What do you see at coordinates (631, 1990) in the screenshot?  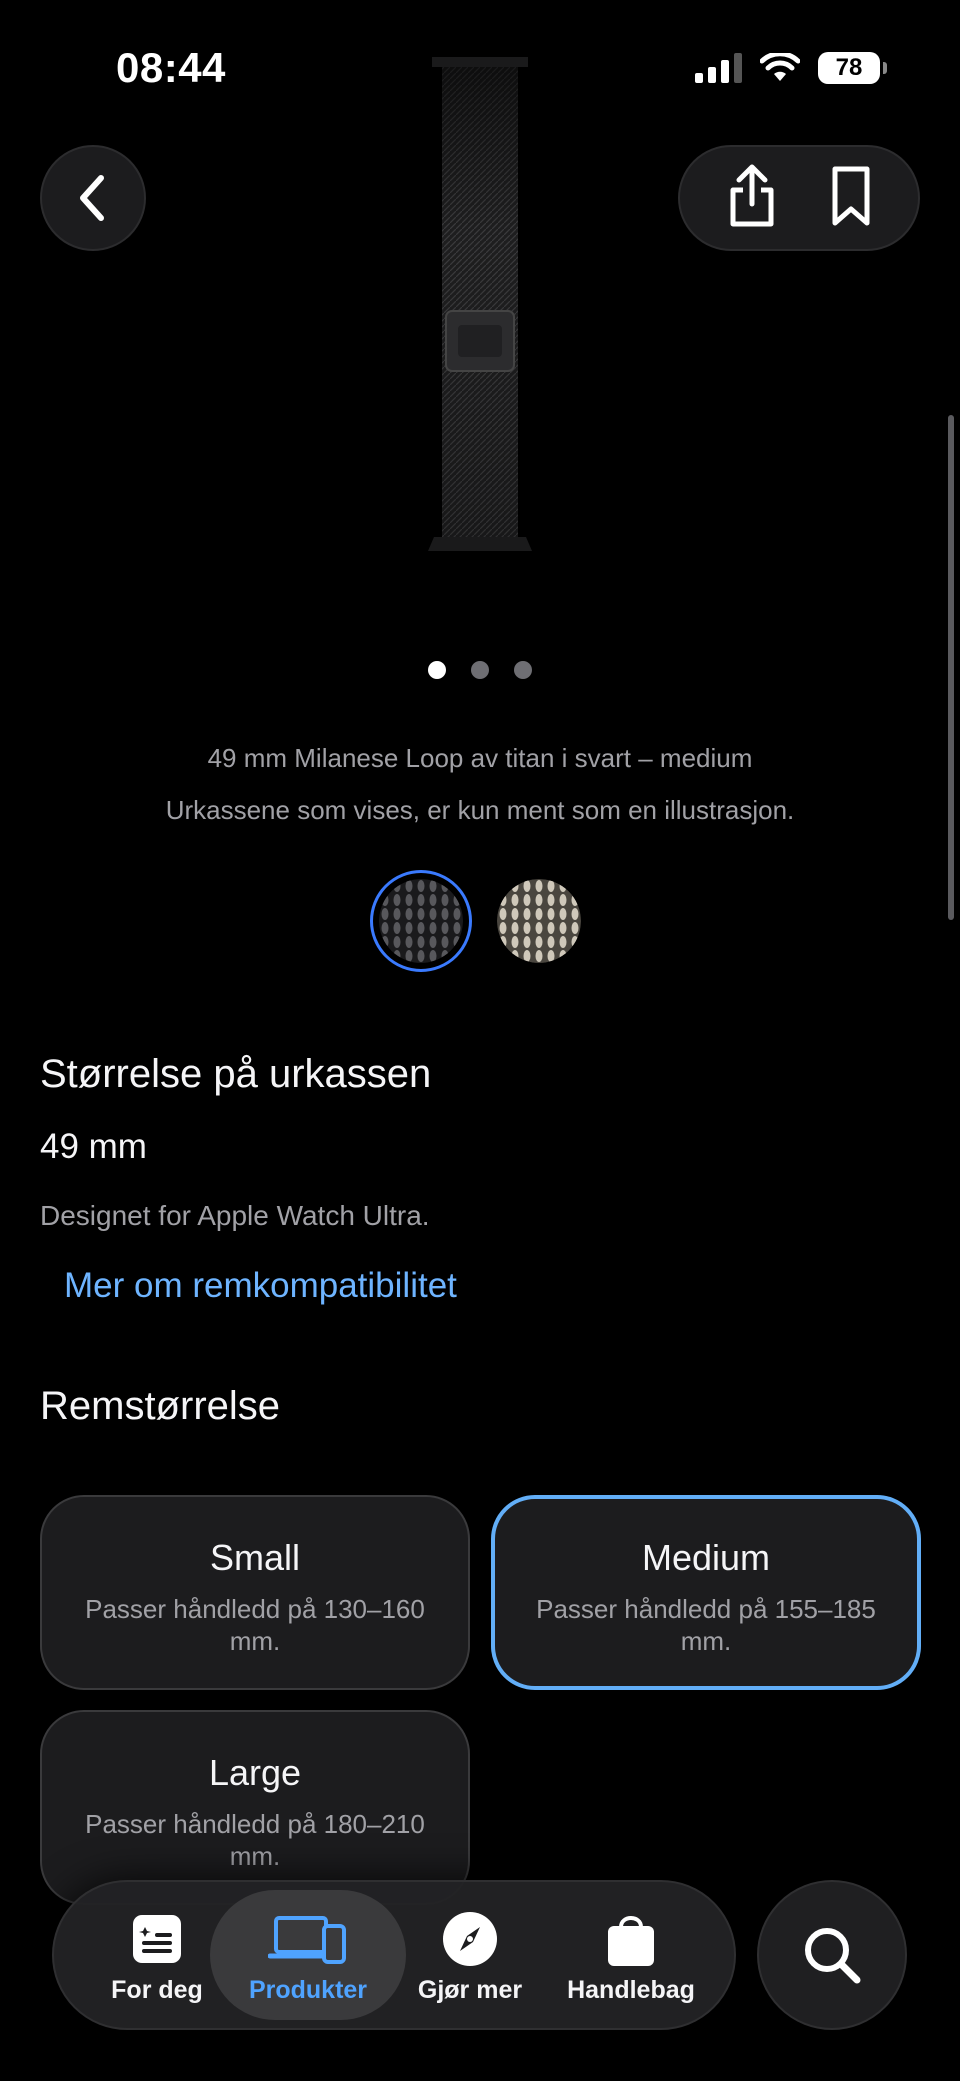 I see `tab-label: Handlebag` at bounding box center [631, 1990].